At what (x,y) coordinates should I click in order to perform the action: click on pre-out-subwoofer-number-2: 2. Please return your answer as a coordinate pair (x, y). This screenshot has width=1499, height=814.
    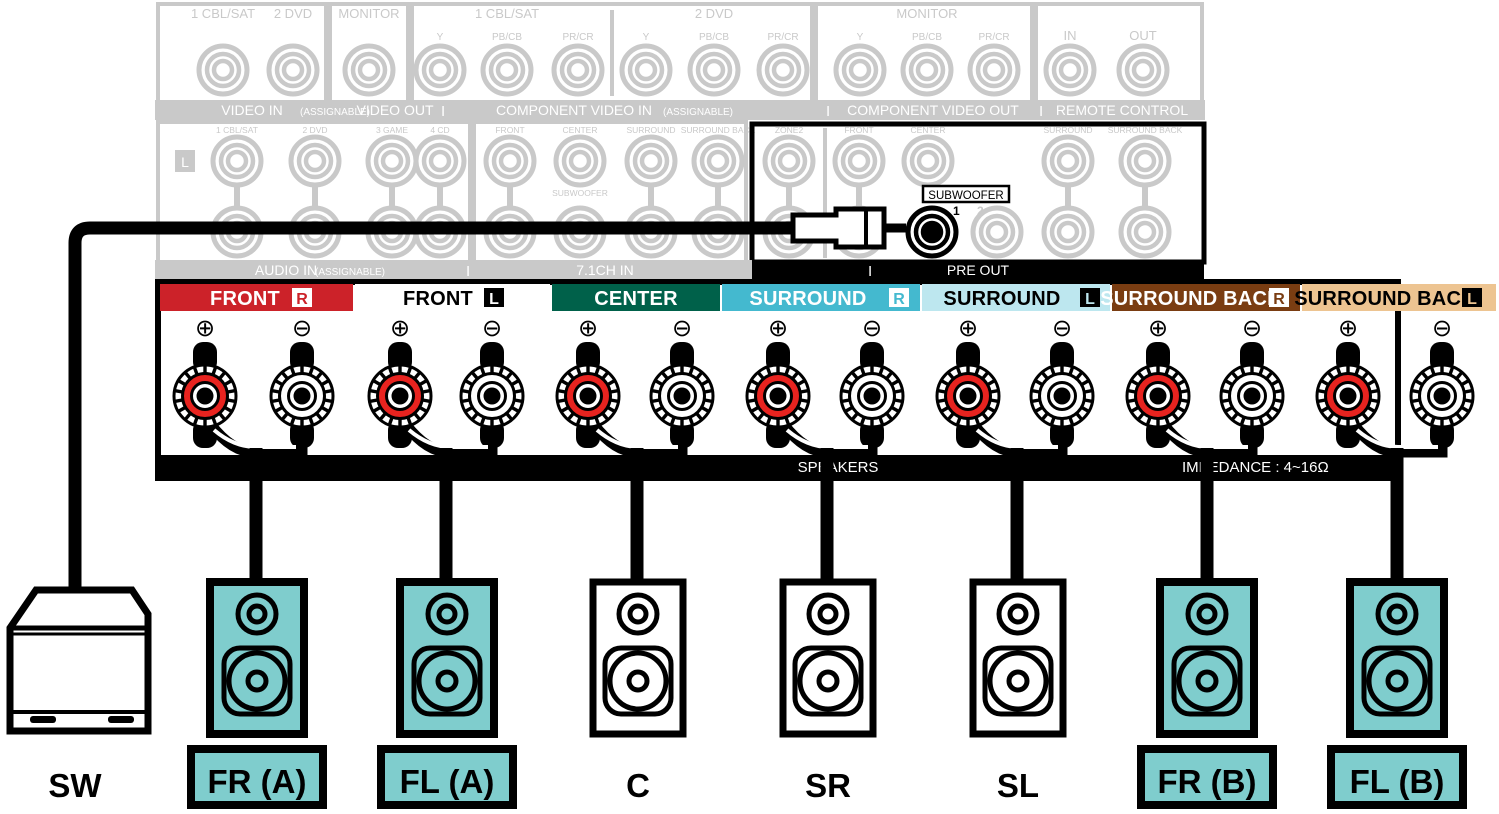
    Looking at the image, I should click on (980, 211).